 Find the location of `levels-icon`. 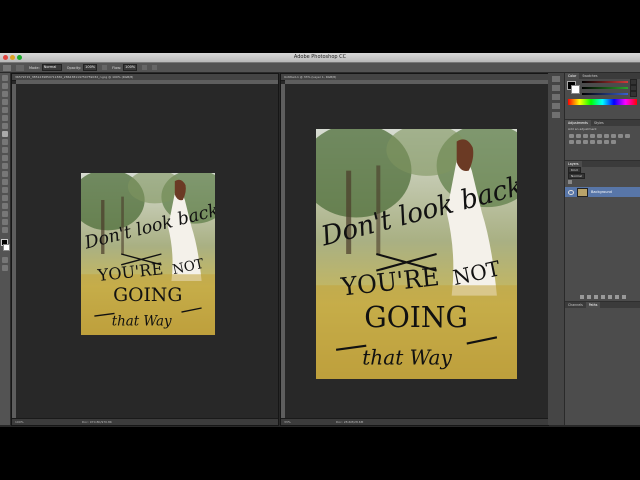

levels-icon is located at coordinates (578, 136).